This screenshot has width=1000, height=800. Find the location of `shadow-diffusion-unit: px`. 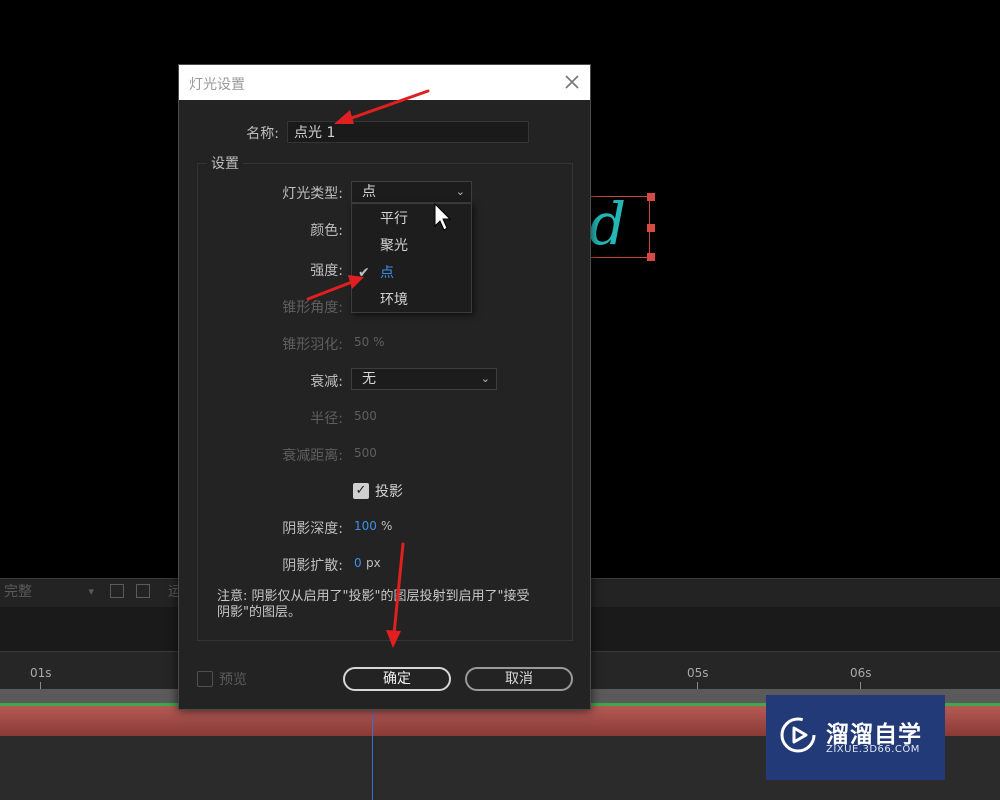

shadow-diffusion-unit: px is located at coordinates (373, 563).